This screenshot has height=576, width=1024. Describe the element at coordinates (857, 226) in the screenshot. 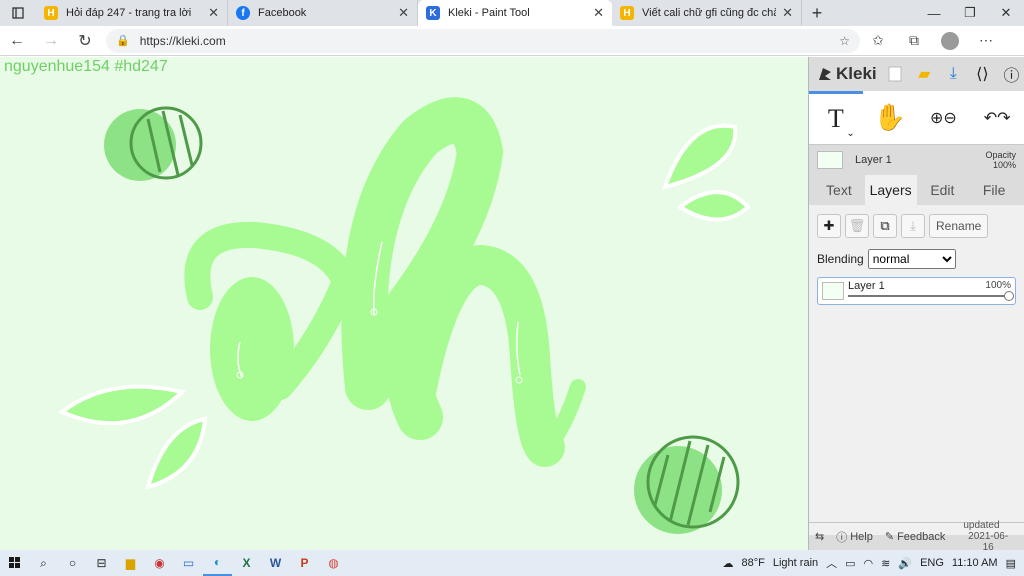

I see `delete-layer-icon: 🗑` at that location.